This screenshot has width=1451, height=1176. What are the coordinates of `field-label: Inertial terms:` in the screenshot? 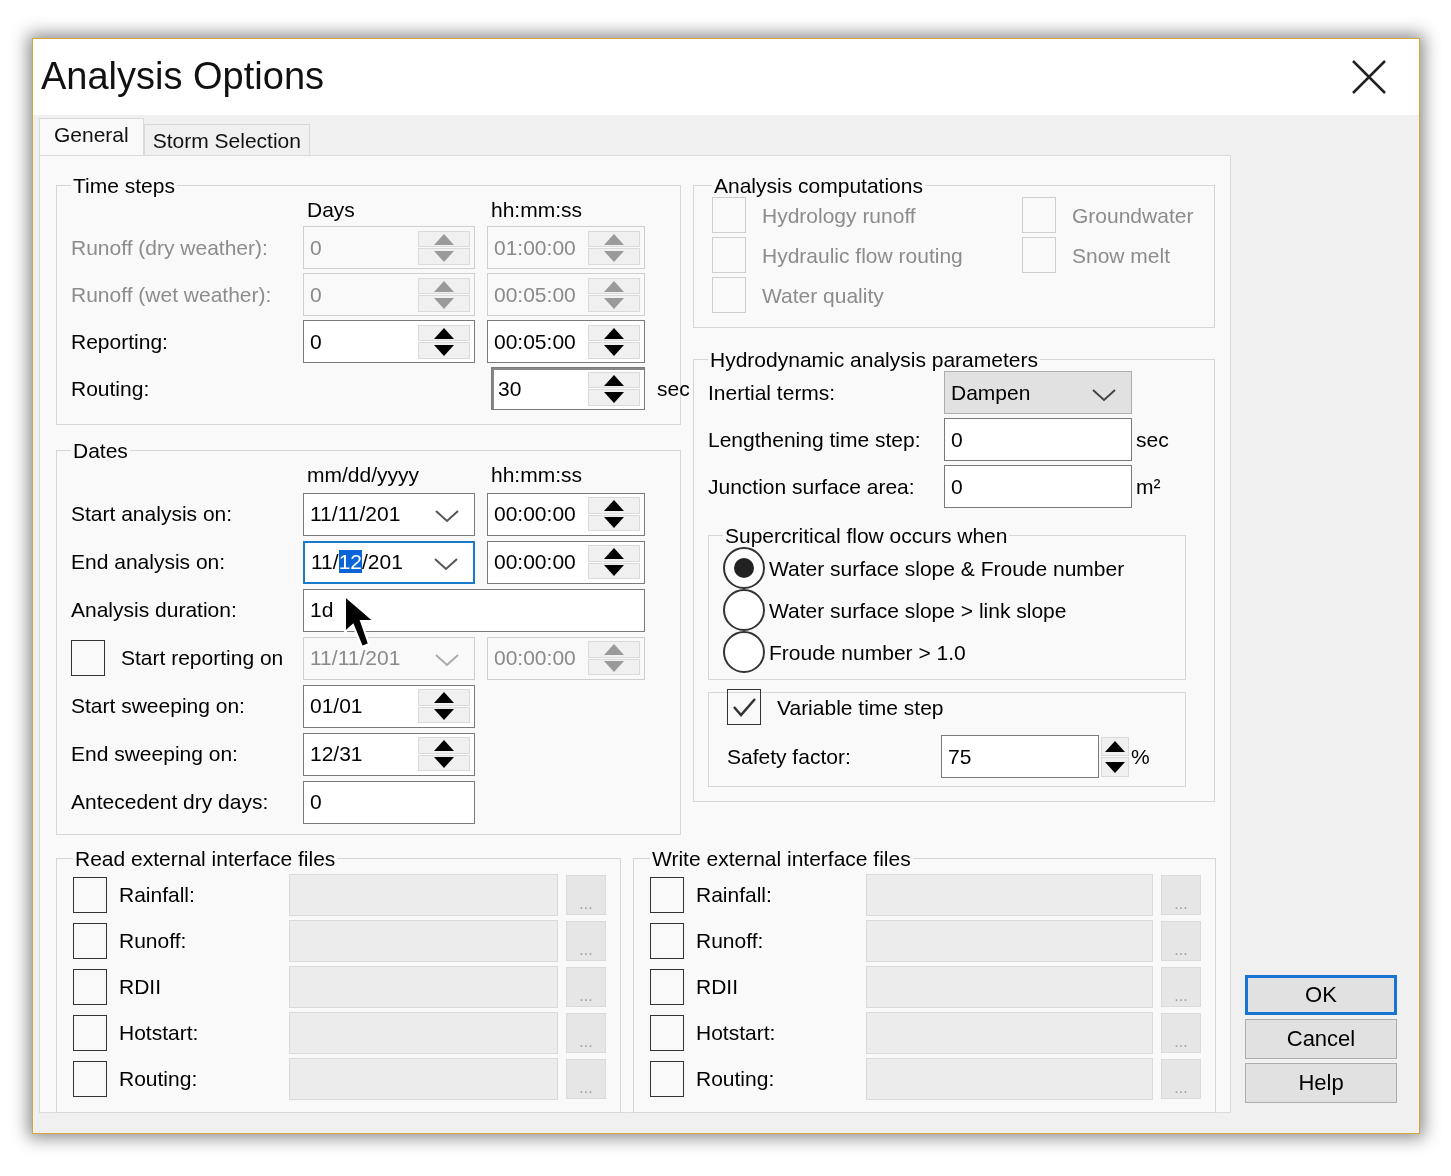 It's located at (772, 393).